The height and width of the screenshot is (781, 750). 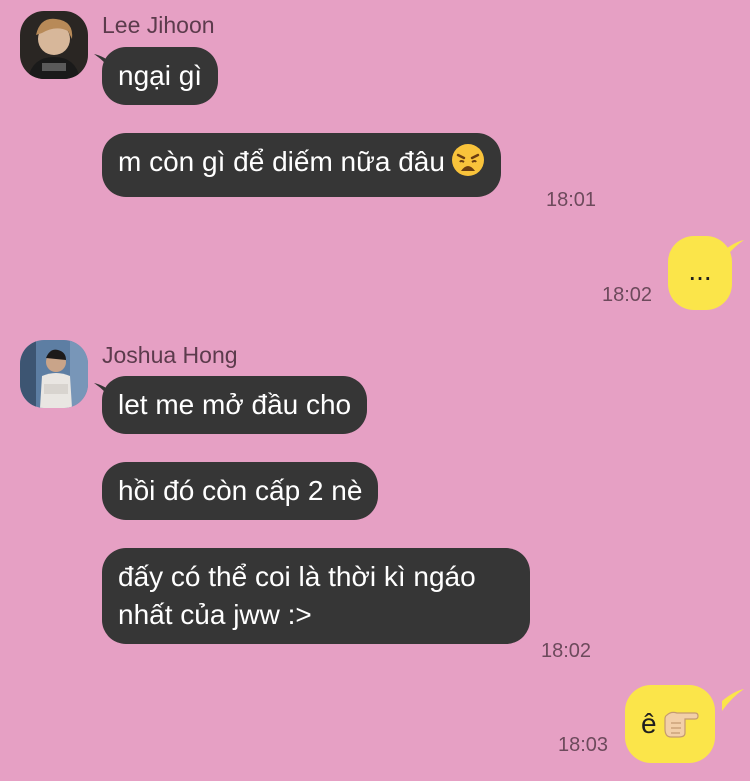 I want to click on message-bubble: hồi đó còn cấp 2 nè, so click(x=240, y=491).